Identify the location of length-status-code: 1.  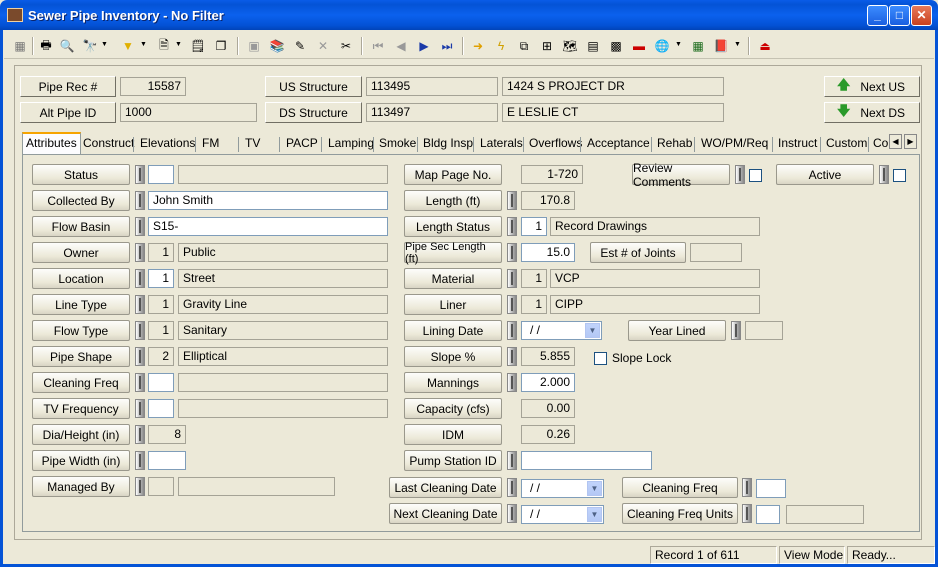
(534, 226).